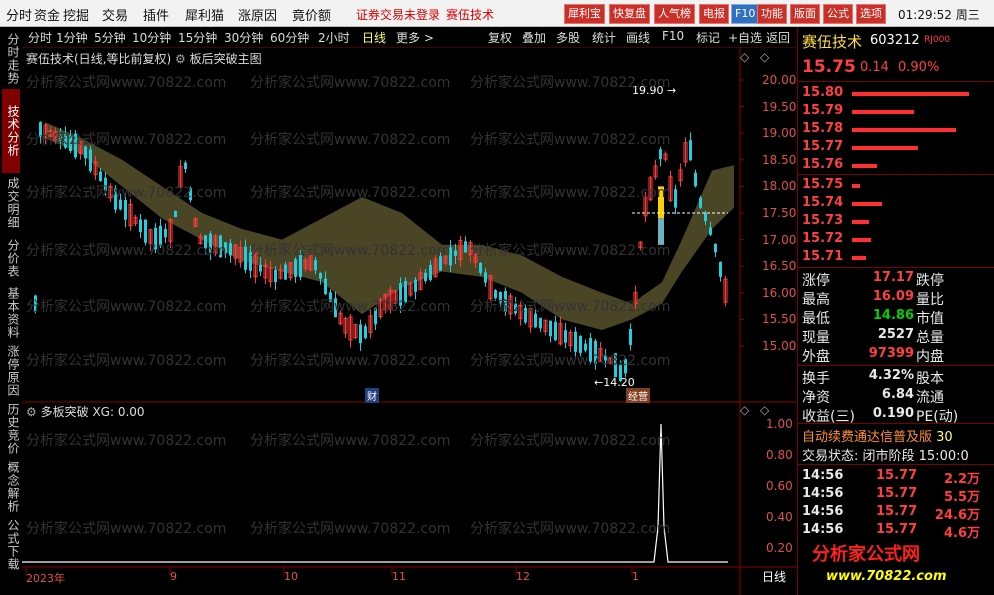 Image resolution: width=994 pixels, height=595 pixels. I want to click on tool-button: 画线, so click(638, 37).